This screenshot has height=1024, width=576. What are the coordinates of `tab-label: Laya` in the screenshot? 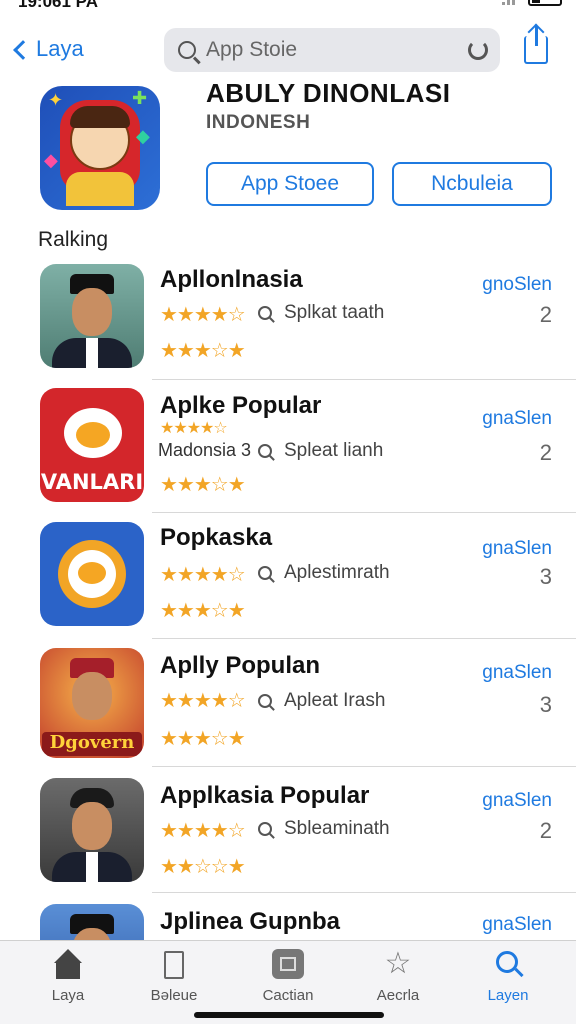 It's located at (68, 995).